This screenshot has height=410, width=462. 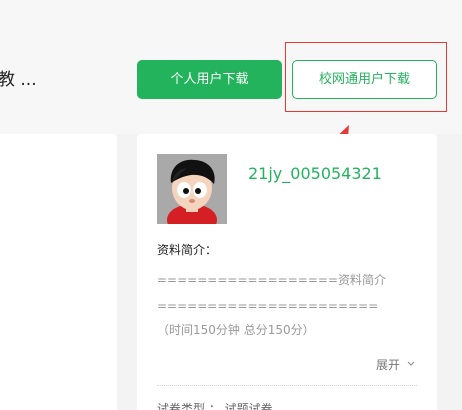 I want to click on profile-intro-line: ======================, so click(x=268, y=306).